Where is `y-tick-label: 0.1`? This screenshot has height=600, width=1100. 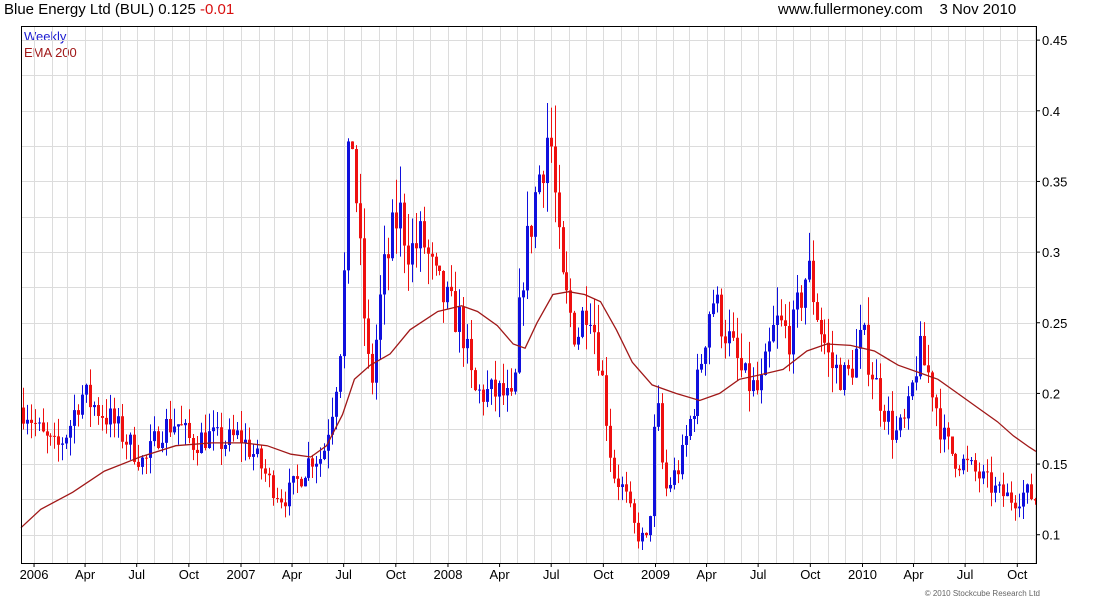 y-tick-label: 0.1 is located at coordinates (1051, 535).